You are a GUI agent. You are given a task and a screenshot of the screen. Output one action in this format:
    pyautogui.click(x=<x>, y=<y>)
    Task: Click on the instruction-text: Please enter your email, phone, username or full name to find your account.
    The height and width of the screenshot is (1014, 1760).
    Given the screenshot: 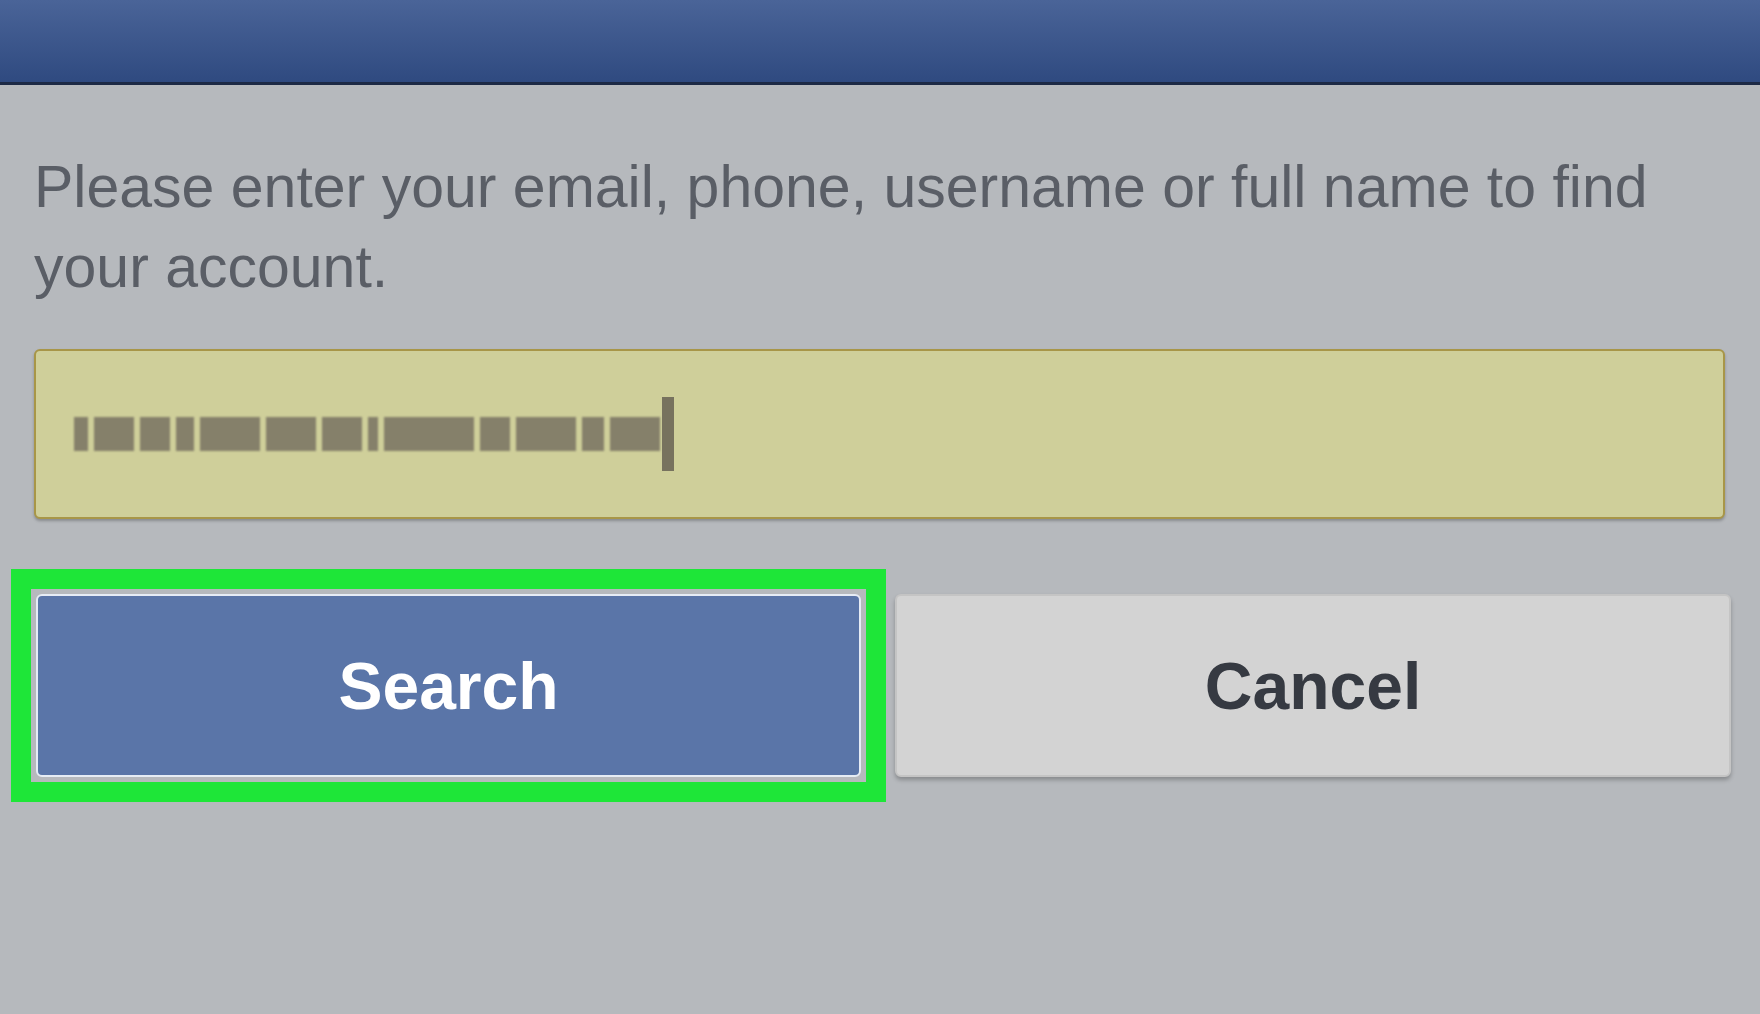 What is the action you would take?
    pyautogui.click(x=841, y=227)
    